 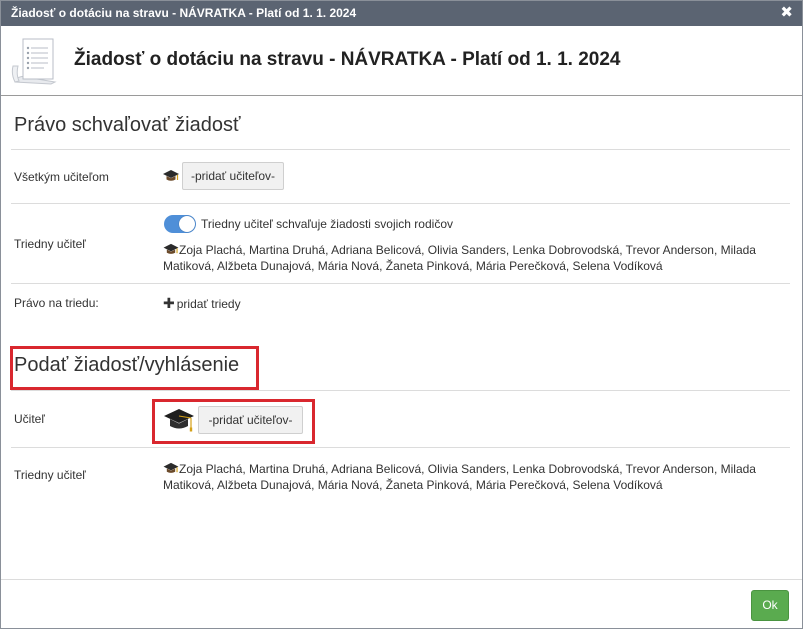 I want to click on approve-toggle, so click(x=180, y=224).